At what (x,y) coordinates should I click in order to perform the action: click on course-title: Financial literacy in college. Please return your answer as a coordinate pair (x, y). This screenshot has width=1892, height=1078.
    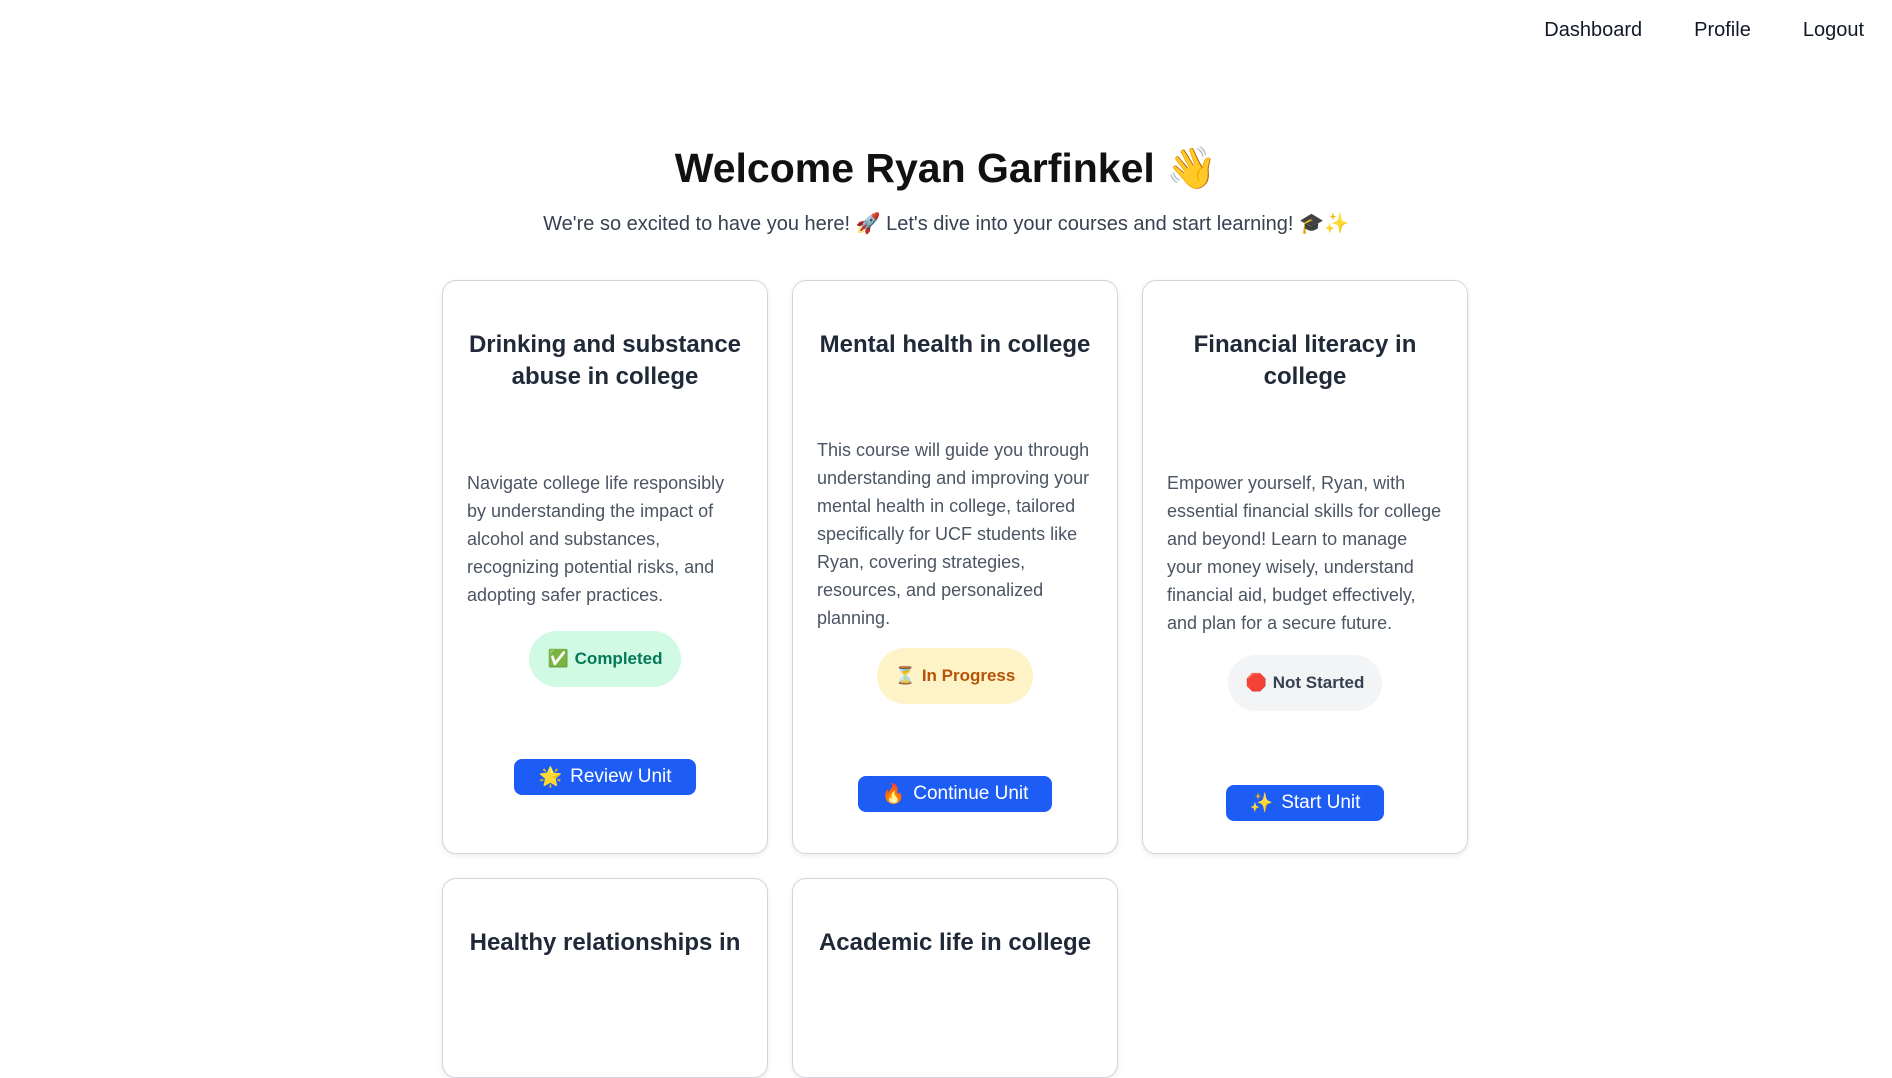
    Looking at the image, I should click on (1305, 360).